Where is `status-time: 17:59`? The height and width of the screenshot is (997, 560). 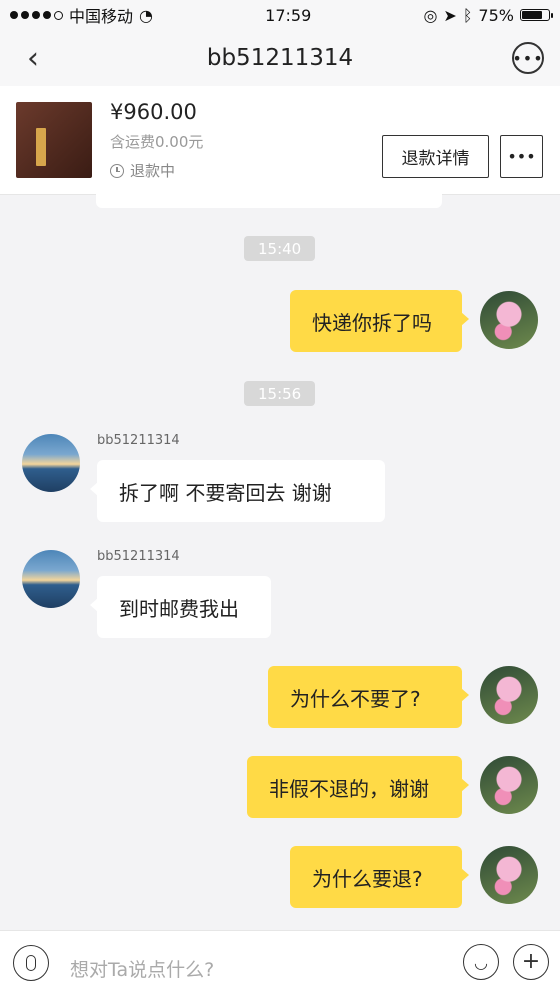
status-time: 17:59 is located at coordinates (288, 15).